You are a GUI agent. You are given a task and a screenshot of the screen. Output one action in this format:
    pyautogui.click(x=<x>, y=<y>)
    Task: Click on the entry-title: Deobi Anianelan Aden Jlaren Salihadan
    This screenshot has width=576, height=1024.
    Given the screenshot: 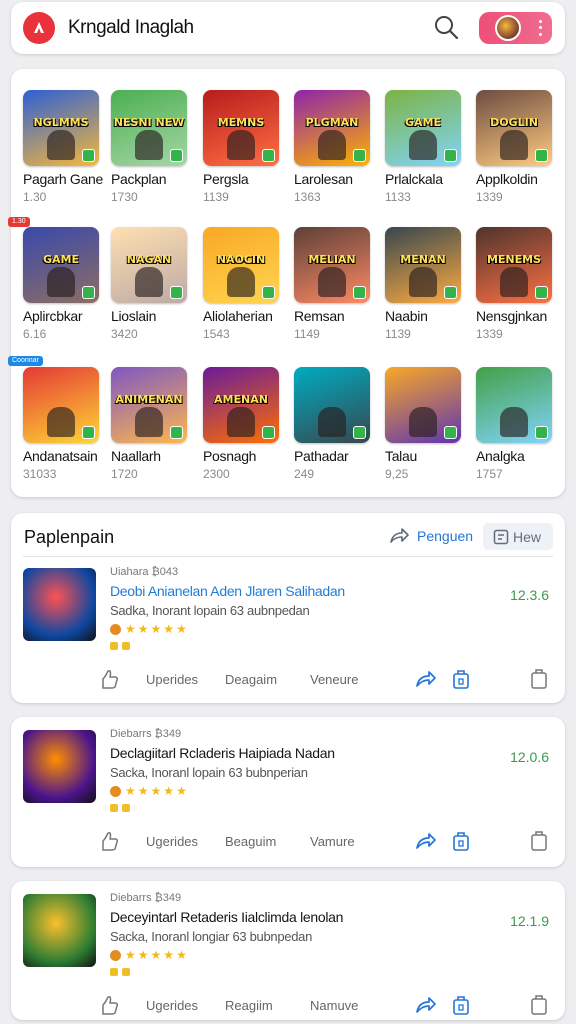 What is the action you would take?
    pyautogui.click(x=227, y=591)
    